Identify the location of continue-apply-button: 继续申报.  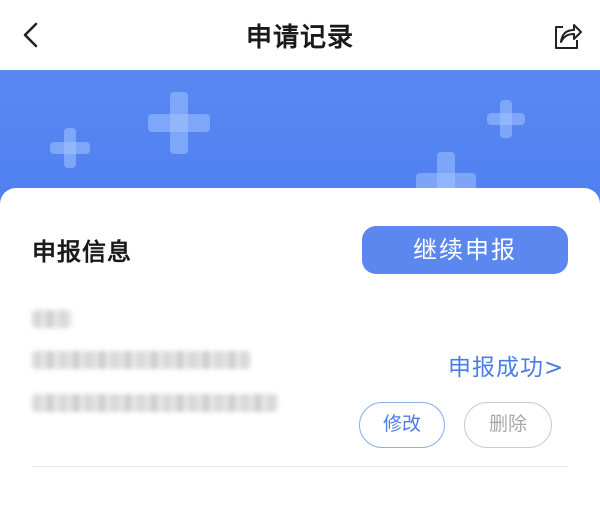
(465, 250).